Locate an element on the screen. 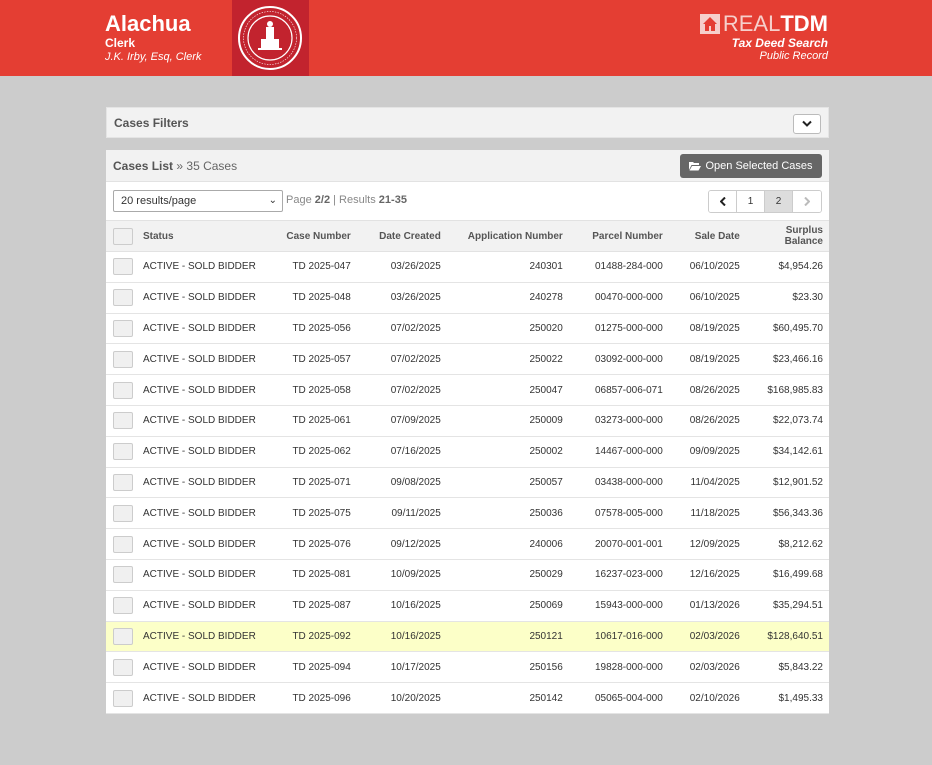 The height and width of the screenshot is (765, 932). cell-surplus-balance: $60,495.70 is located at coordinates (797, 328).